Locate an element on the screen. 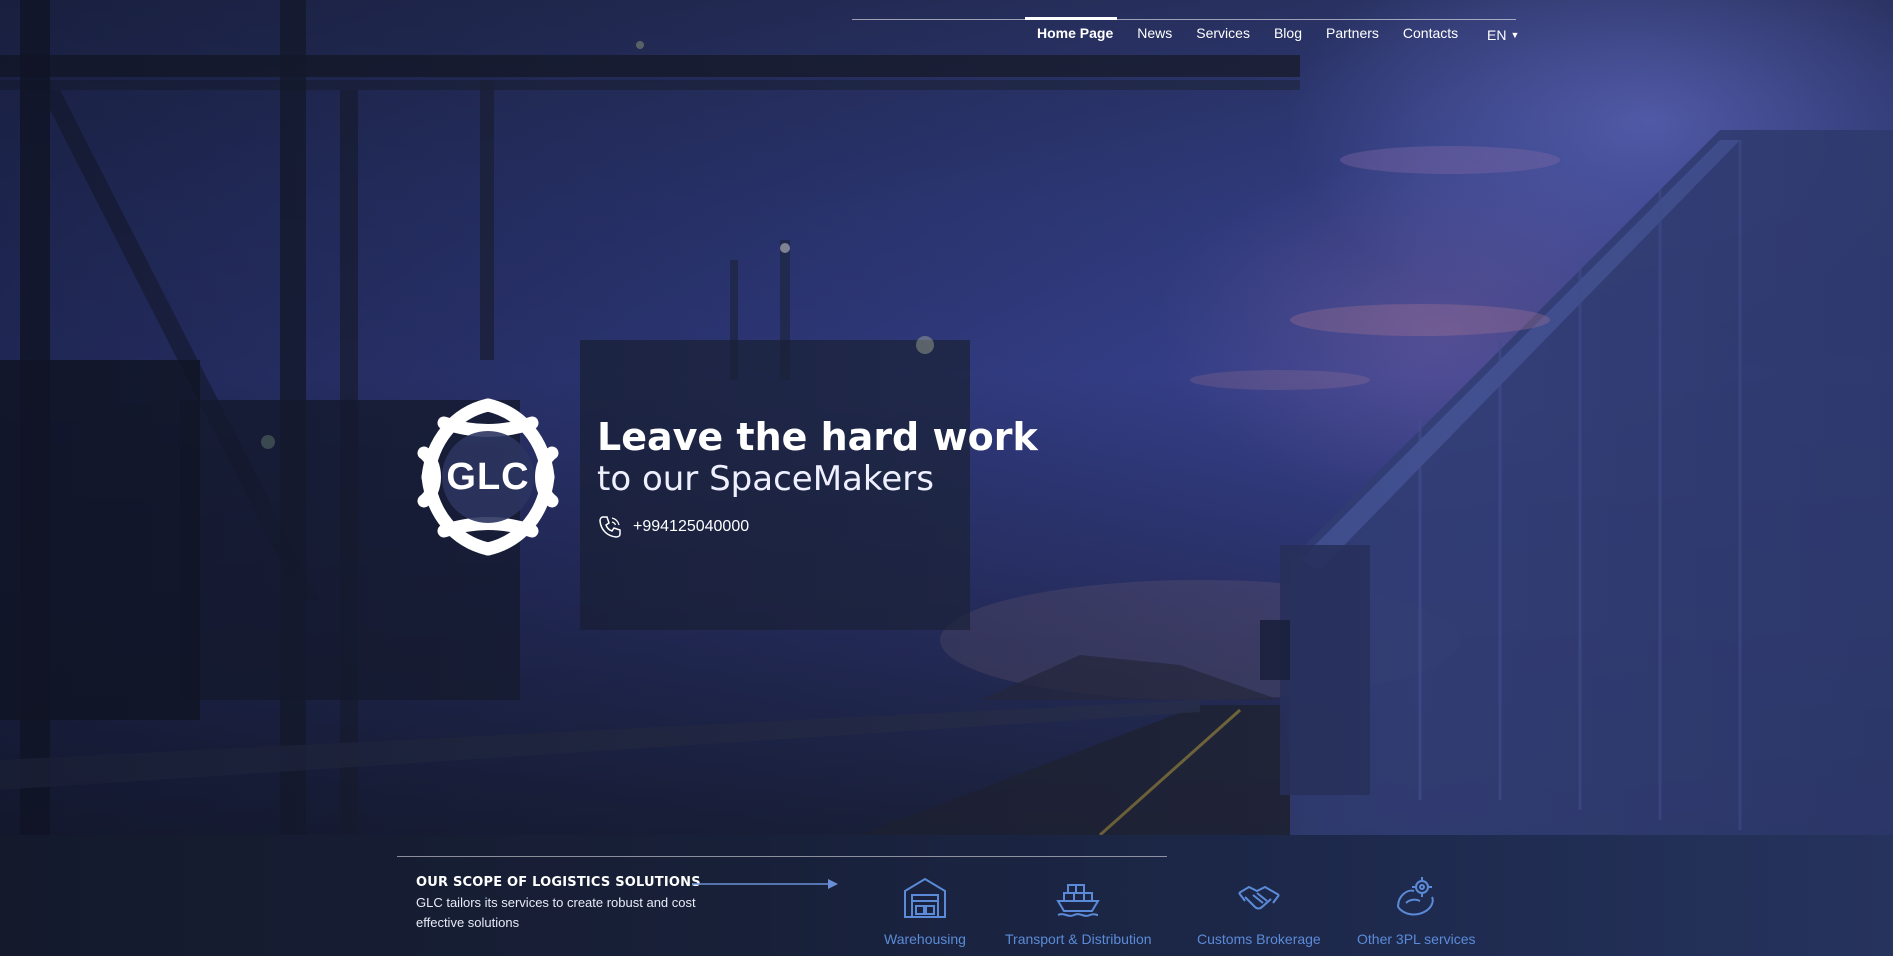 The height and width of the screenshot is (956, 1893). nav-item-blog: Blog is located at coordinates (1288, 33).